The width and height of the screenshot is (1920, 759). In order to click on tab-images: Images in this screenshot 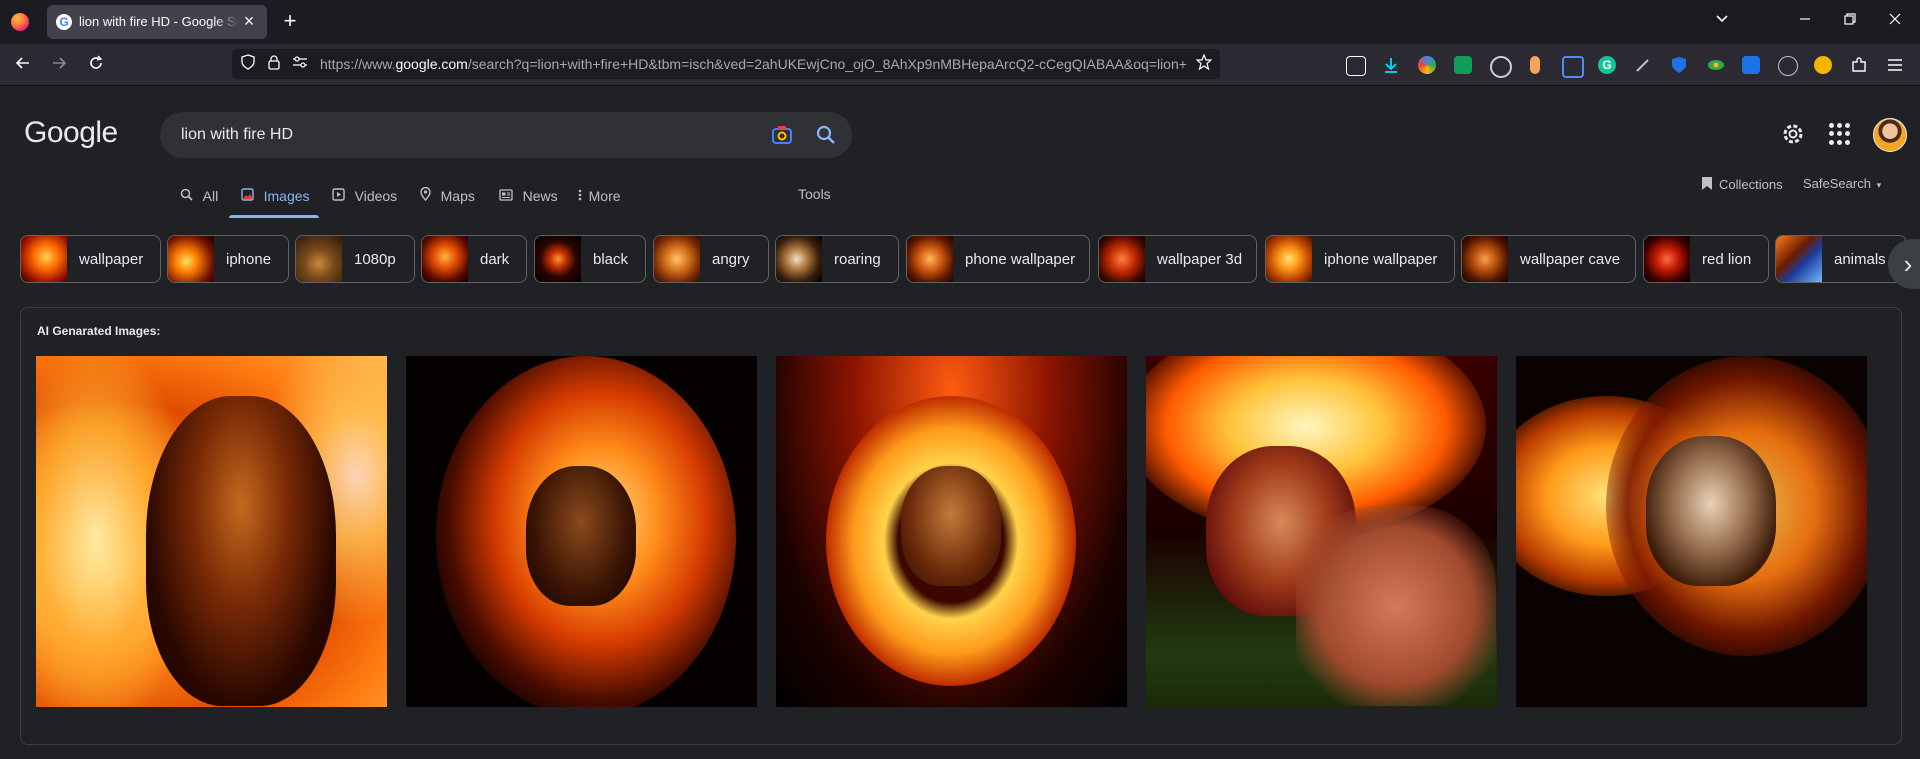, I will do `click(275, 198)`.